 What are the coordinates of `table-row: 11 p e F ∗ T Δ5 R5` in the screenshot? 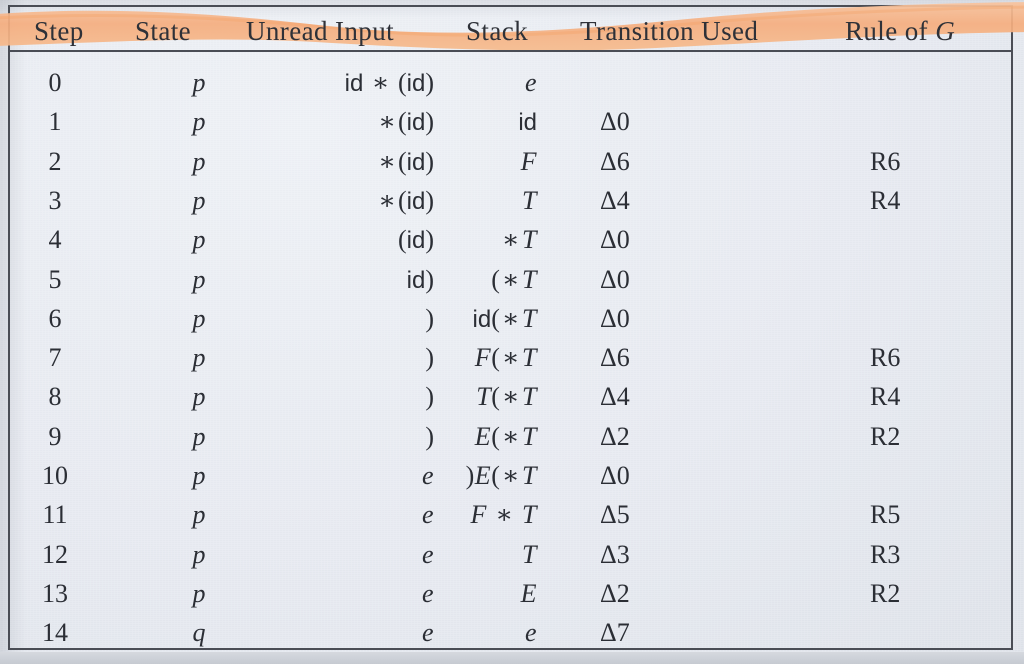 It's located at (512, 515).